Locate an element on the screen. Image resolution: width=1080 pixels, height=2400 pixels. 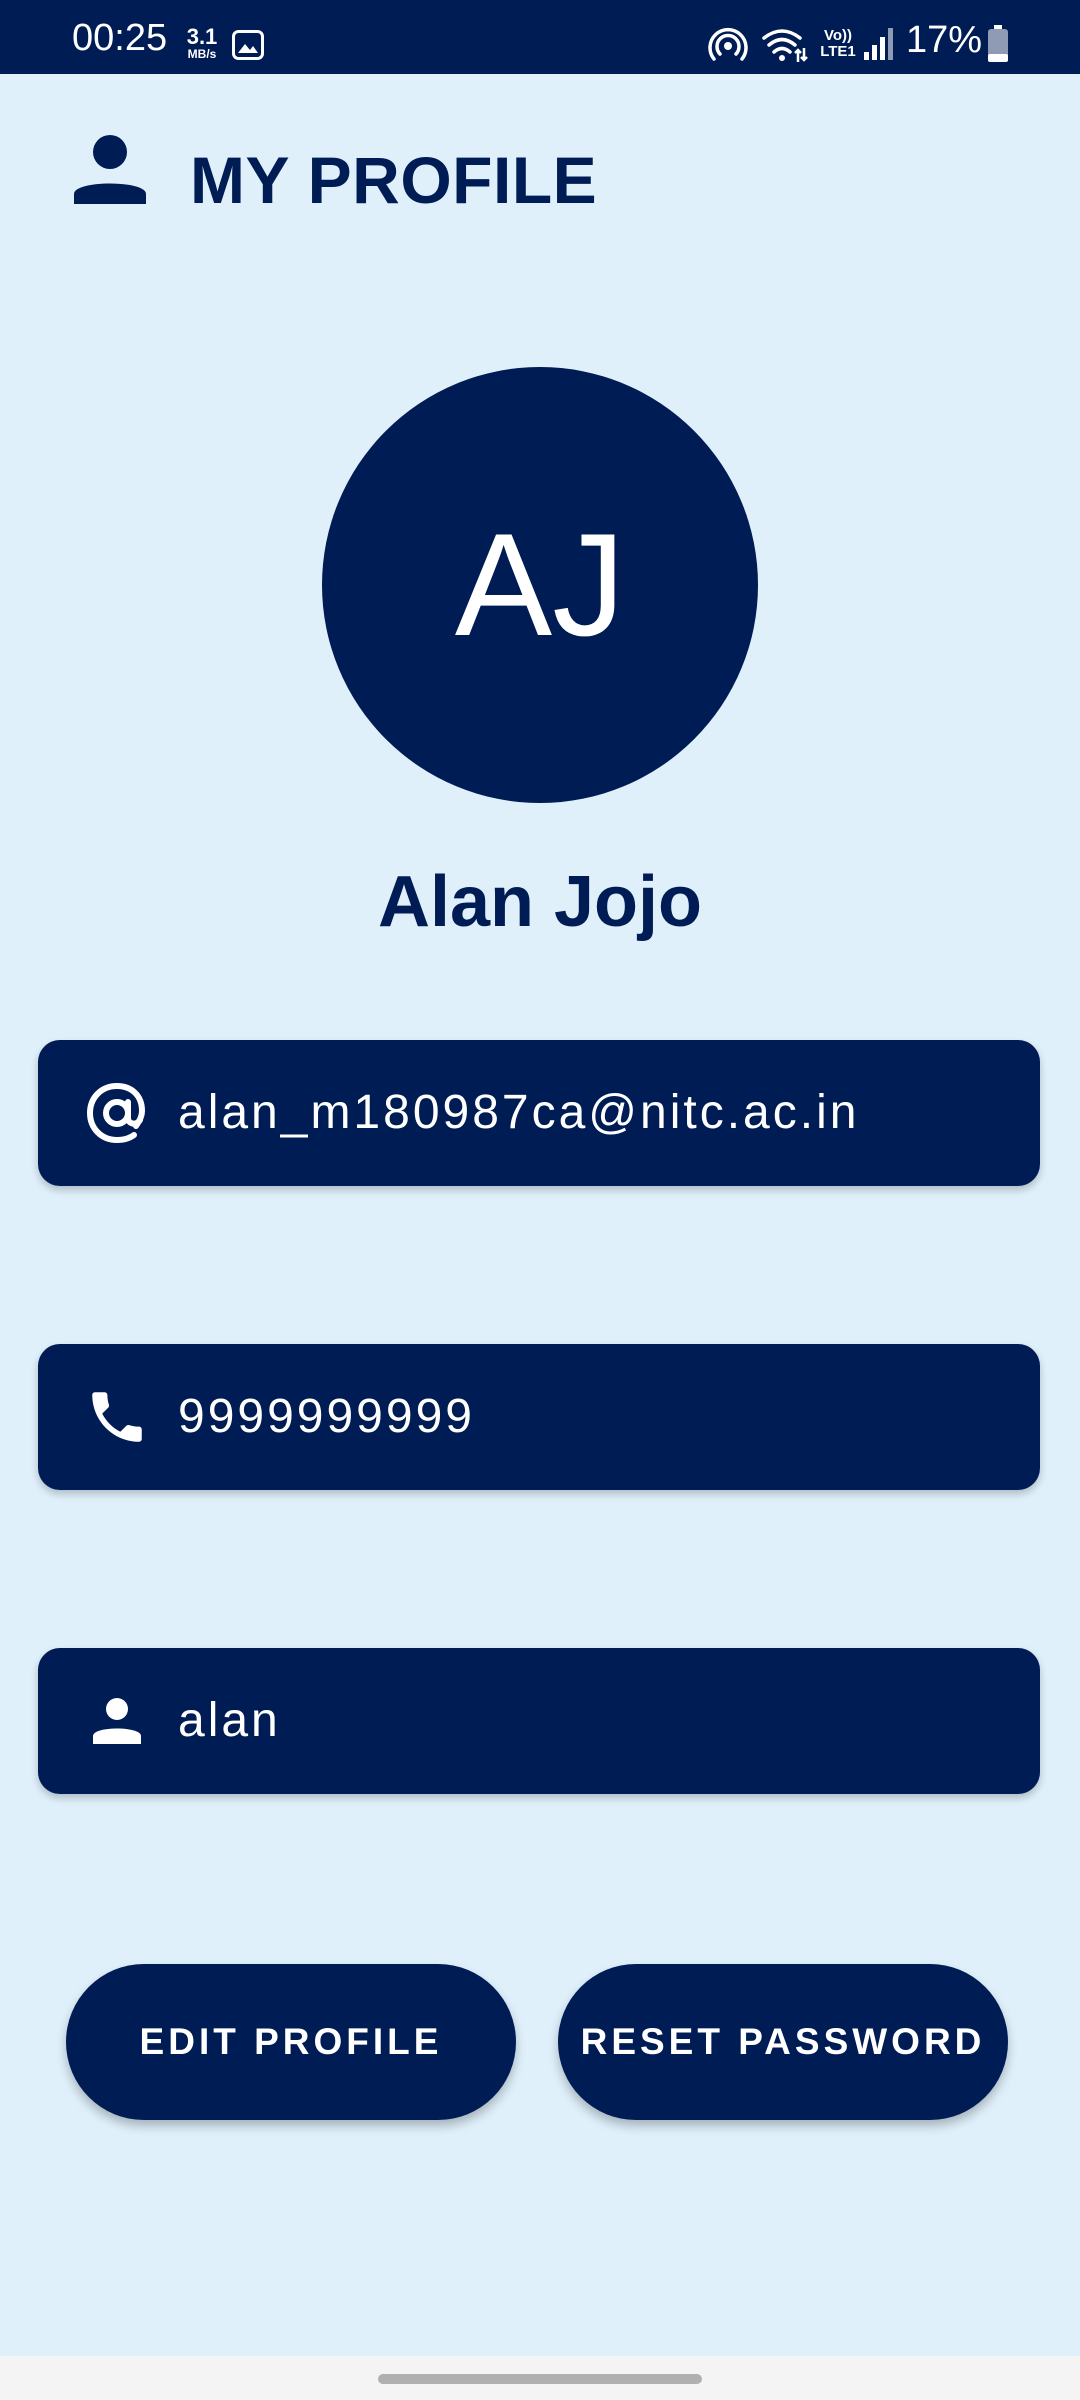
status-time: 00:25 is located at coordinates (120, 38).